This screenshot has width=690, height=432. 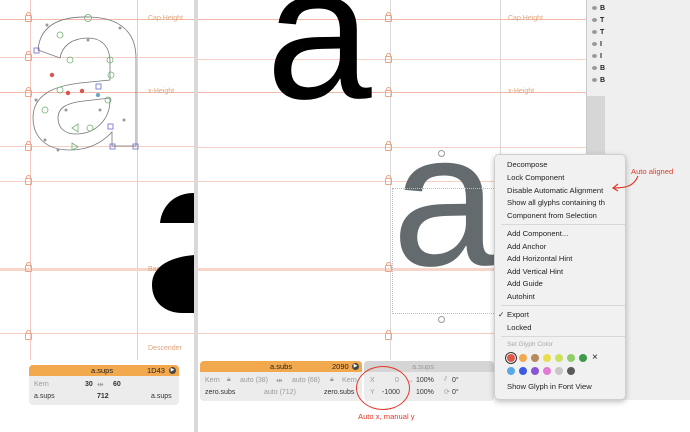 I want to click on color-swatch-blue, so click(x=523, y=371).